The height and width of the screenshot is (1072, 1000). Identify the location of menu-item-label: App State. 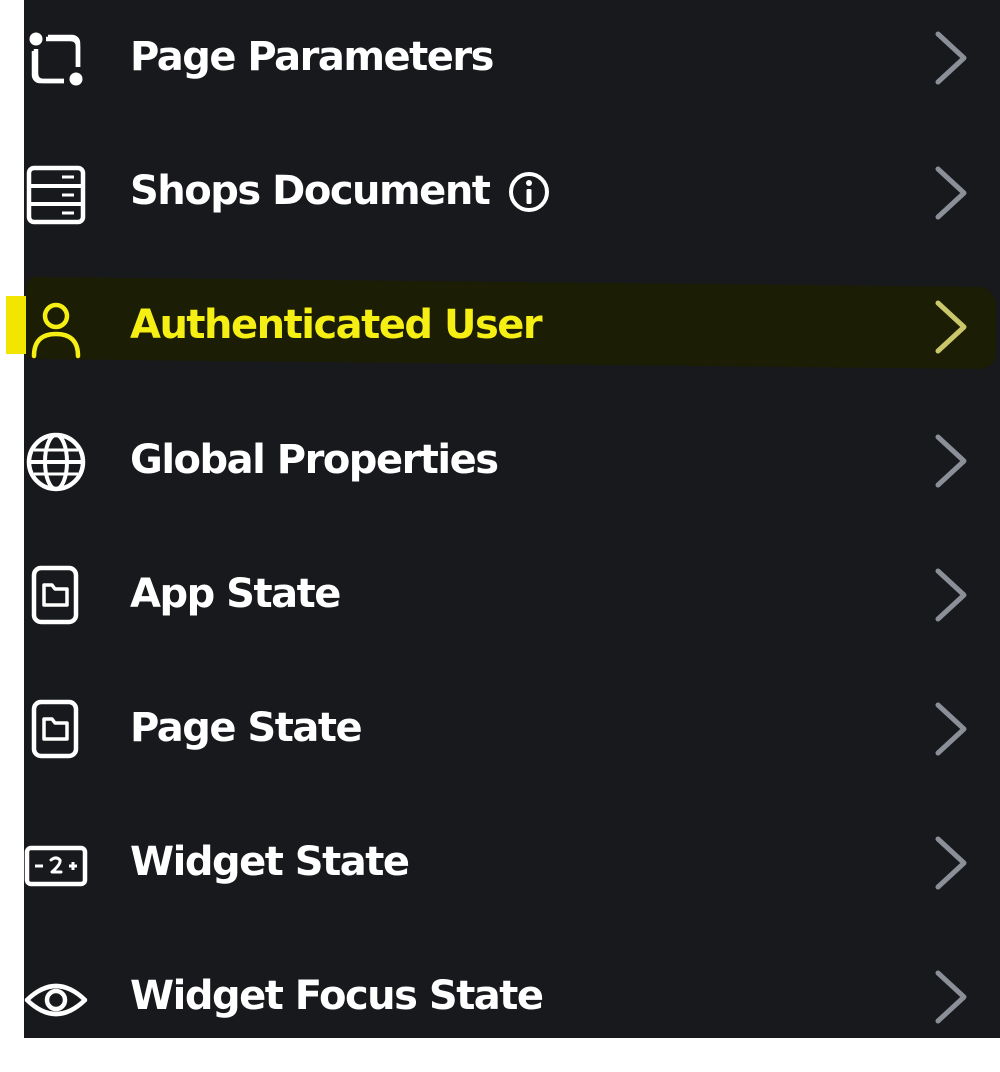
(235, 594).